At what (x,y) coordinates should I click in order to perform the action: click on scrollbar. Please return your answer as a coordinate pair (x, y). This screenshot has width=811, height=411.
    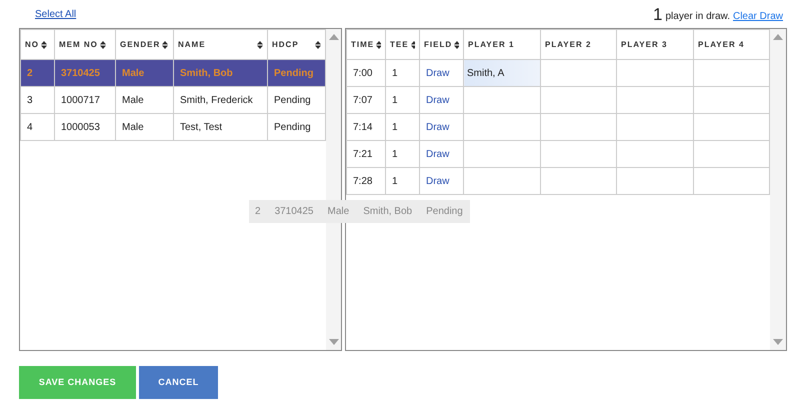
    Looking at the image, I should click on (778, 189).